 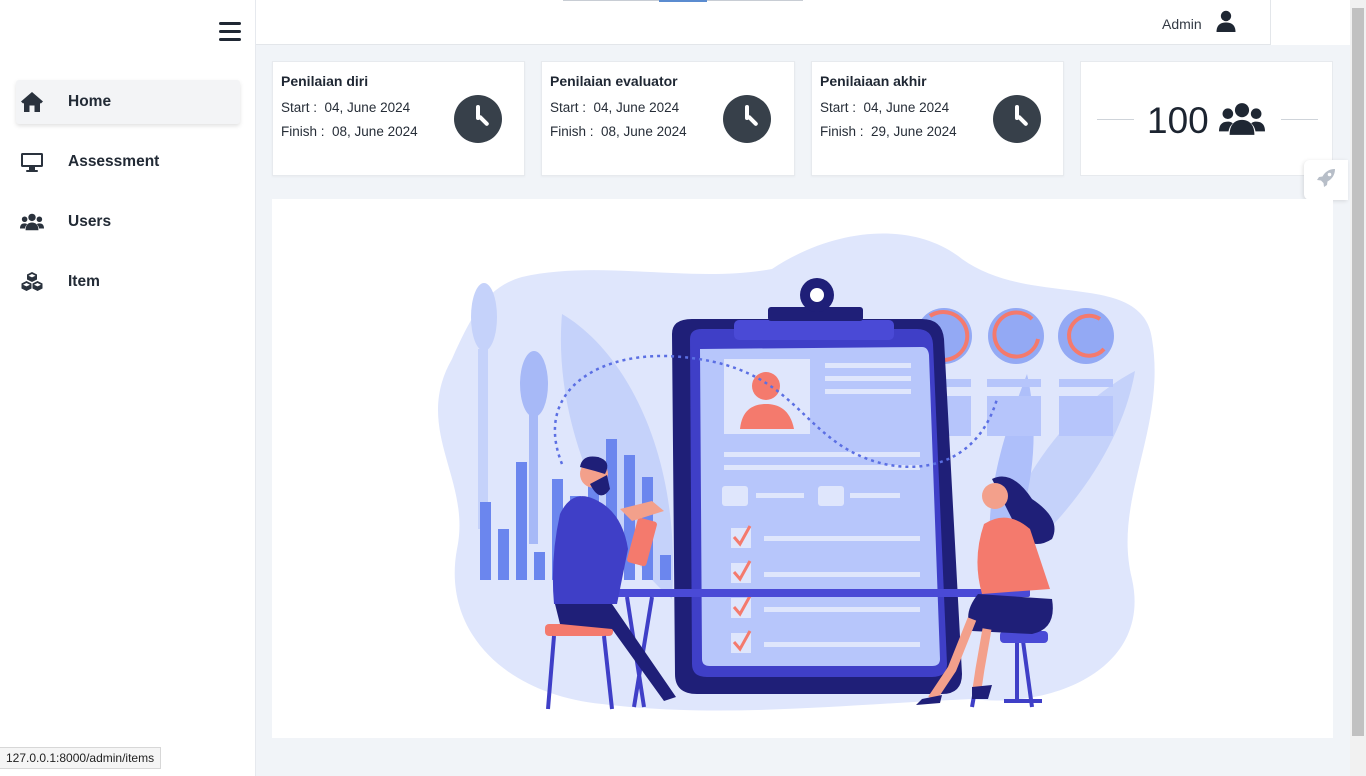 I want to click on rocket-icon, so click(x=1326, y=180).